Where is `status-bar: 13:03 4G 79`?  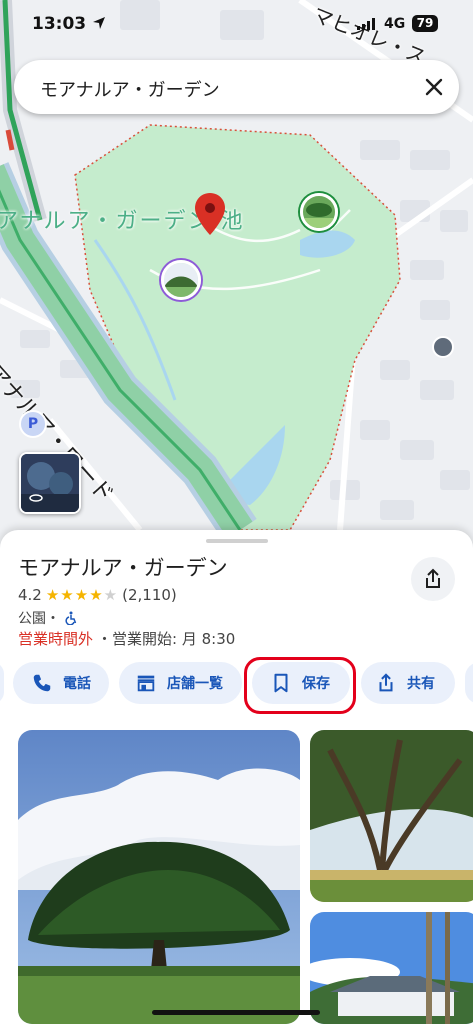 status-bar: 13:03 4G 79 is located at coordinates (236, 26).